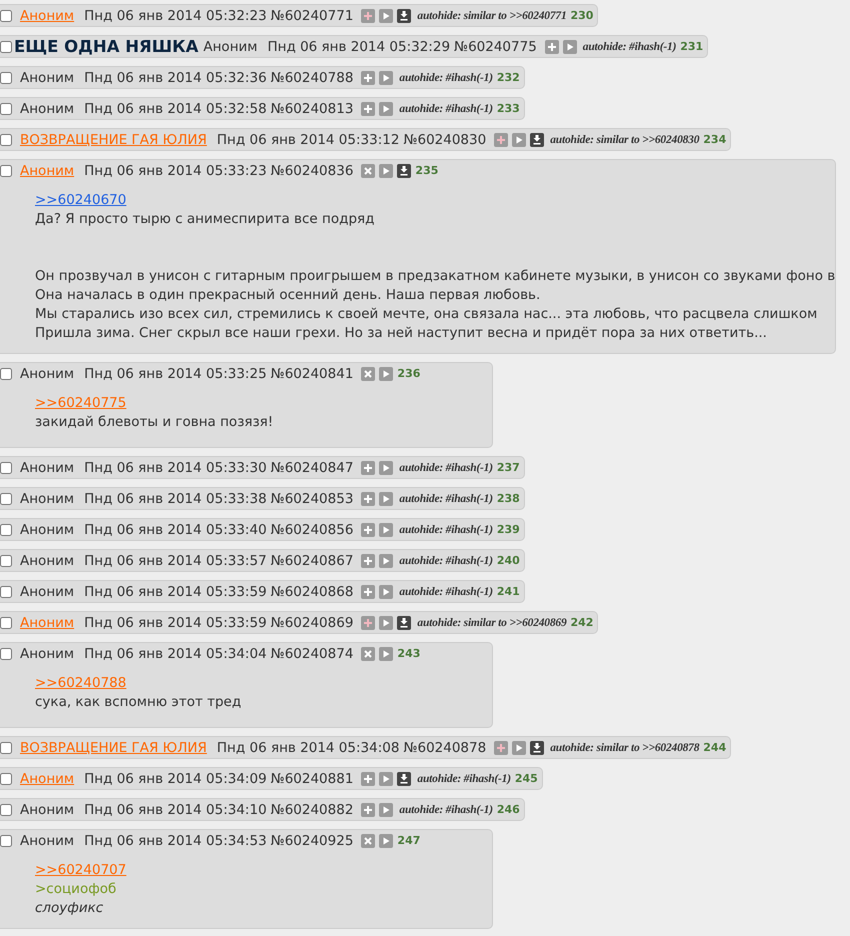 Image resolution: width=850 pixels, height=936 pixels. I want to click on post-date: Пнд 06 янв 2014 05:33:59, so click(175, 592).